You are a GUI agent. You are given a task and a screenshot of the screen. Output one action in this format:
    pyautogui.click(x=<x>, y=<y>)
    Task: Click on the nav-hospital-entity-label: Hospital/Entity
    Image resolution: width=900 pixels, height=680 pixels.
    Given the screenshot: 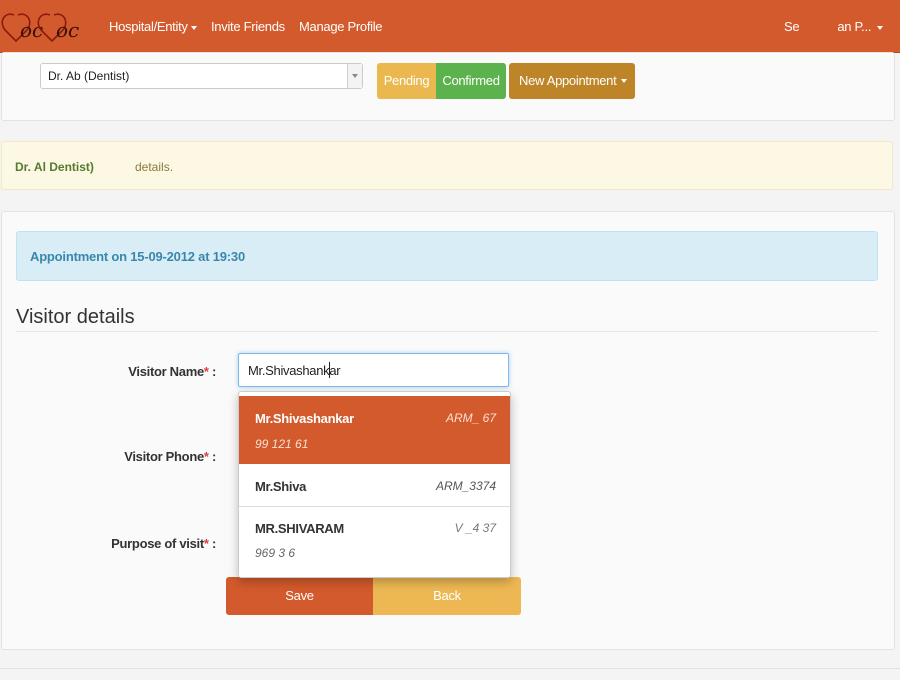 What is the action you would take?
    pyautogui.click(x=148, y=26)
    